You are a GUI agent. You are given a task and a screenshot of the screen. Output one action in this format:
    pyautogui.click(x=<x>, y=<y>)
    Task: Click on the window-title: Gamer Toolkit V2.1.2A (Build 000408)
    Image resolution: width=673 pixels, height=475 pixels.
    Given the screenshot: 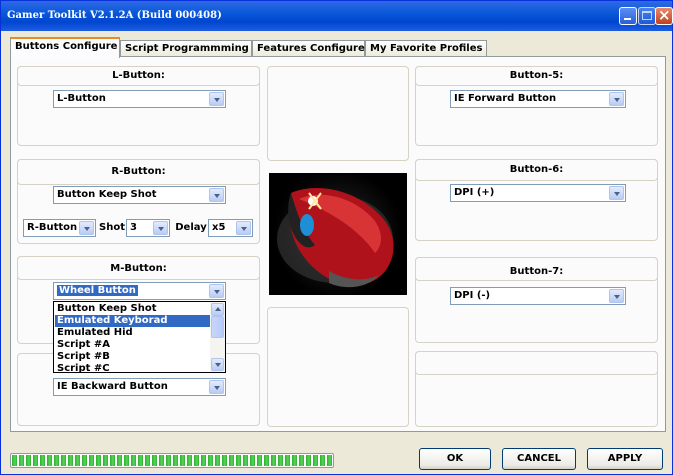 What is the action you would take?
    pyautogui.click(x=114, y=15)
    